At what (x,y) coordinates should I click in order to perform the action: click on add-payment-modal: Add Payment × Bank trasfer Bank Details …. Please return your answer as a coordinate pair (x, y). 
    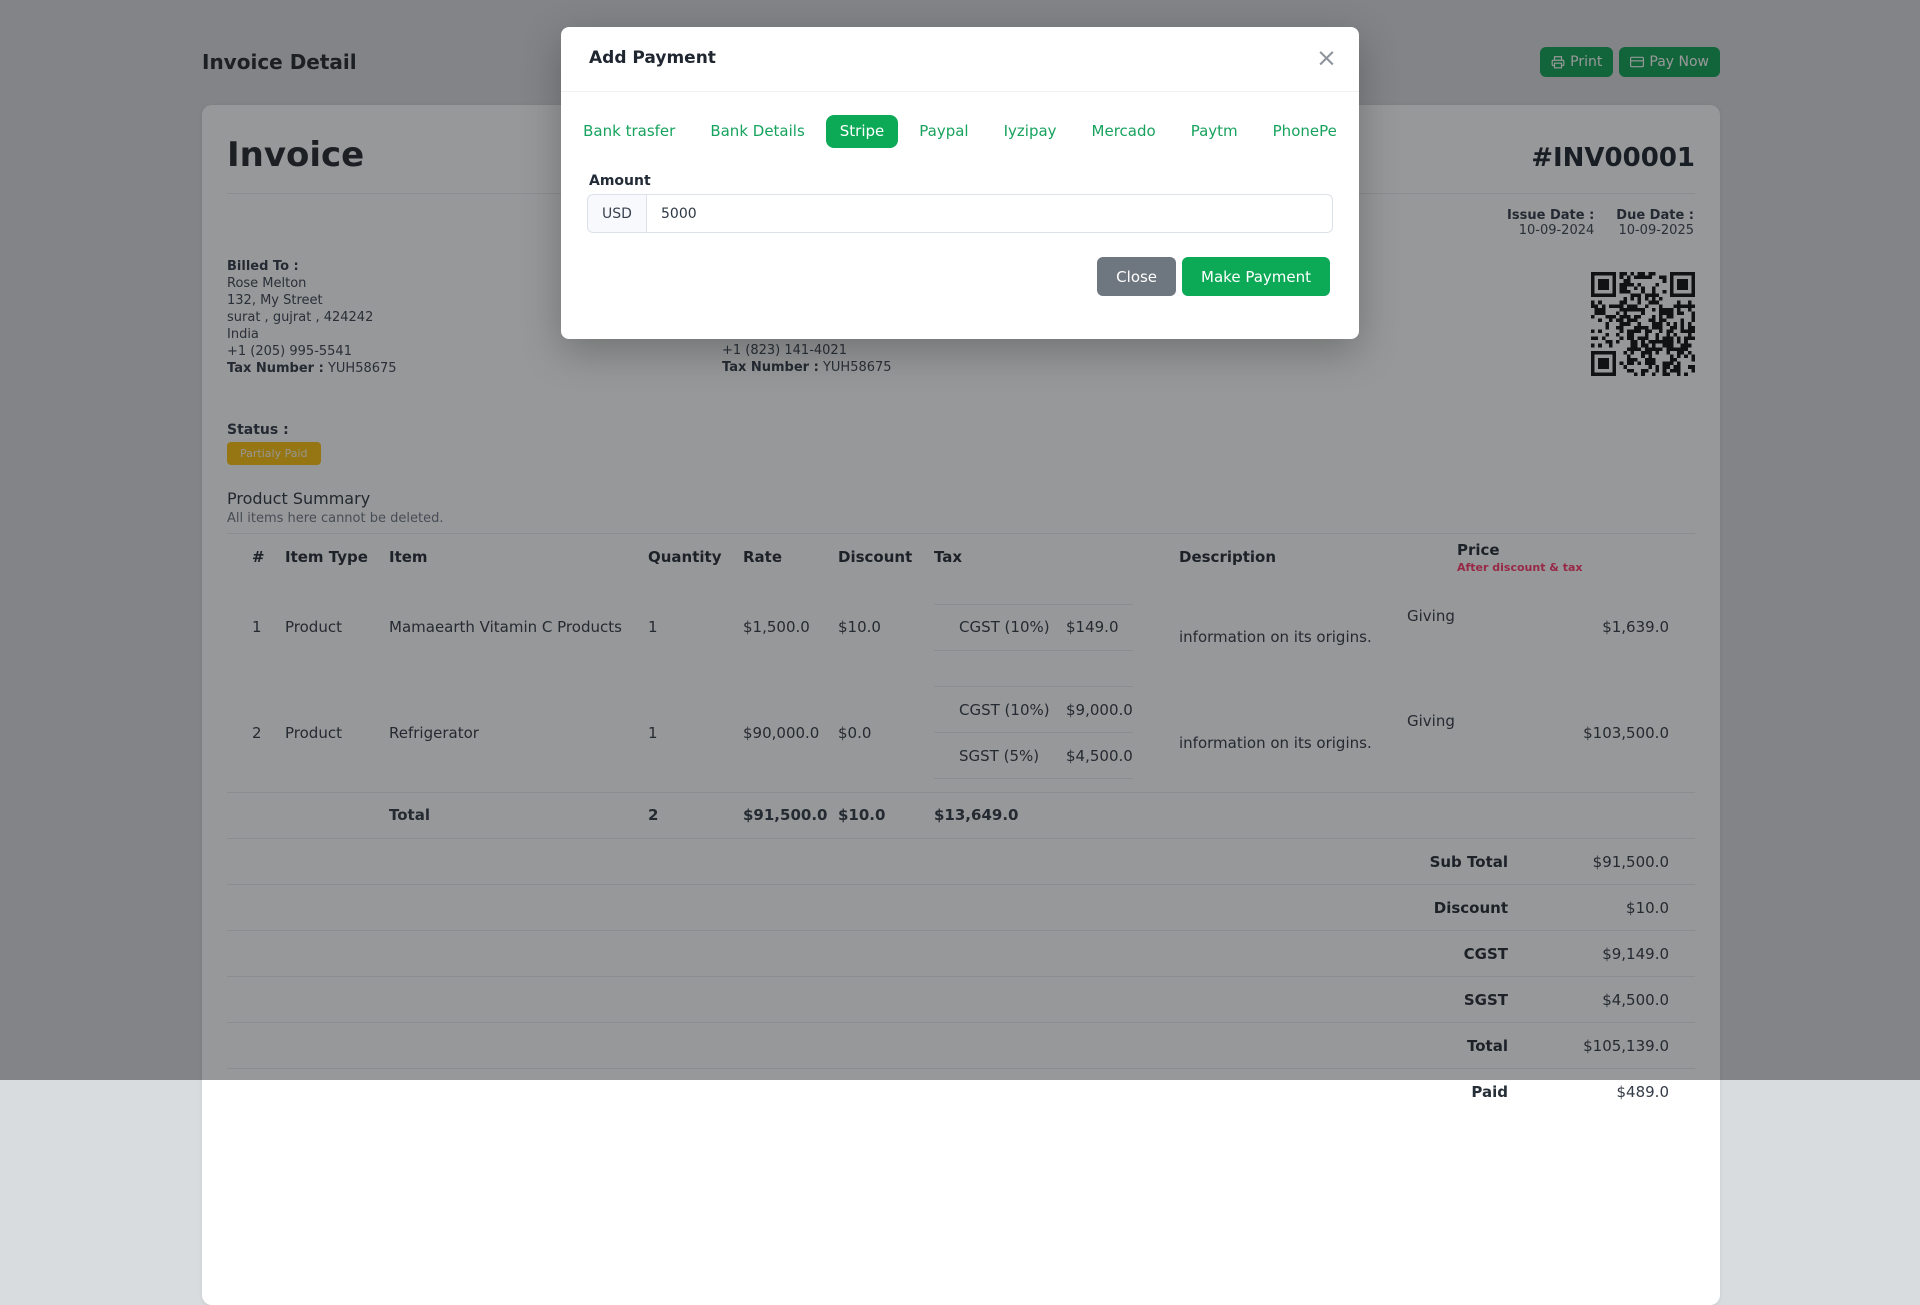
    Looking at the image, I should click on (960, 183).